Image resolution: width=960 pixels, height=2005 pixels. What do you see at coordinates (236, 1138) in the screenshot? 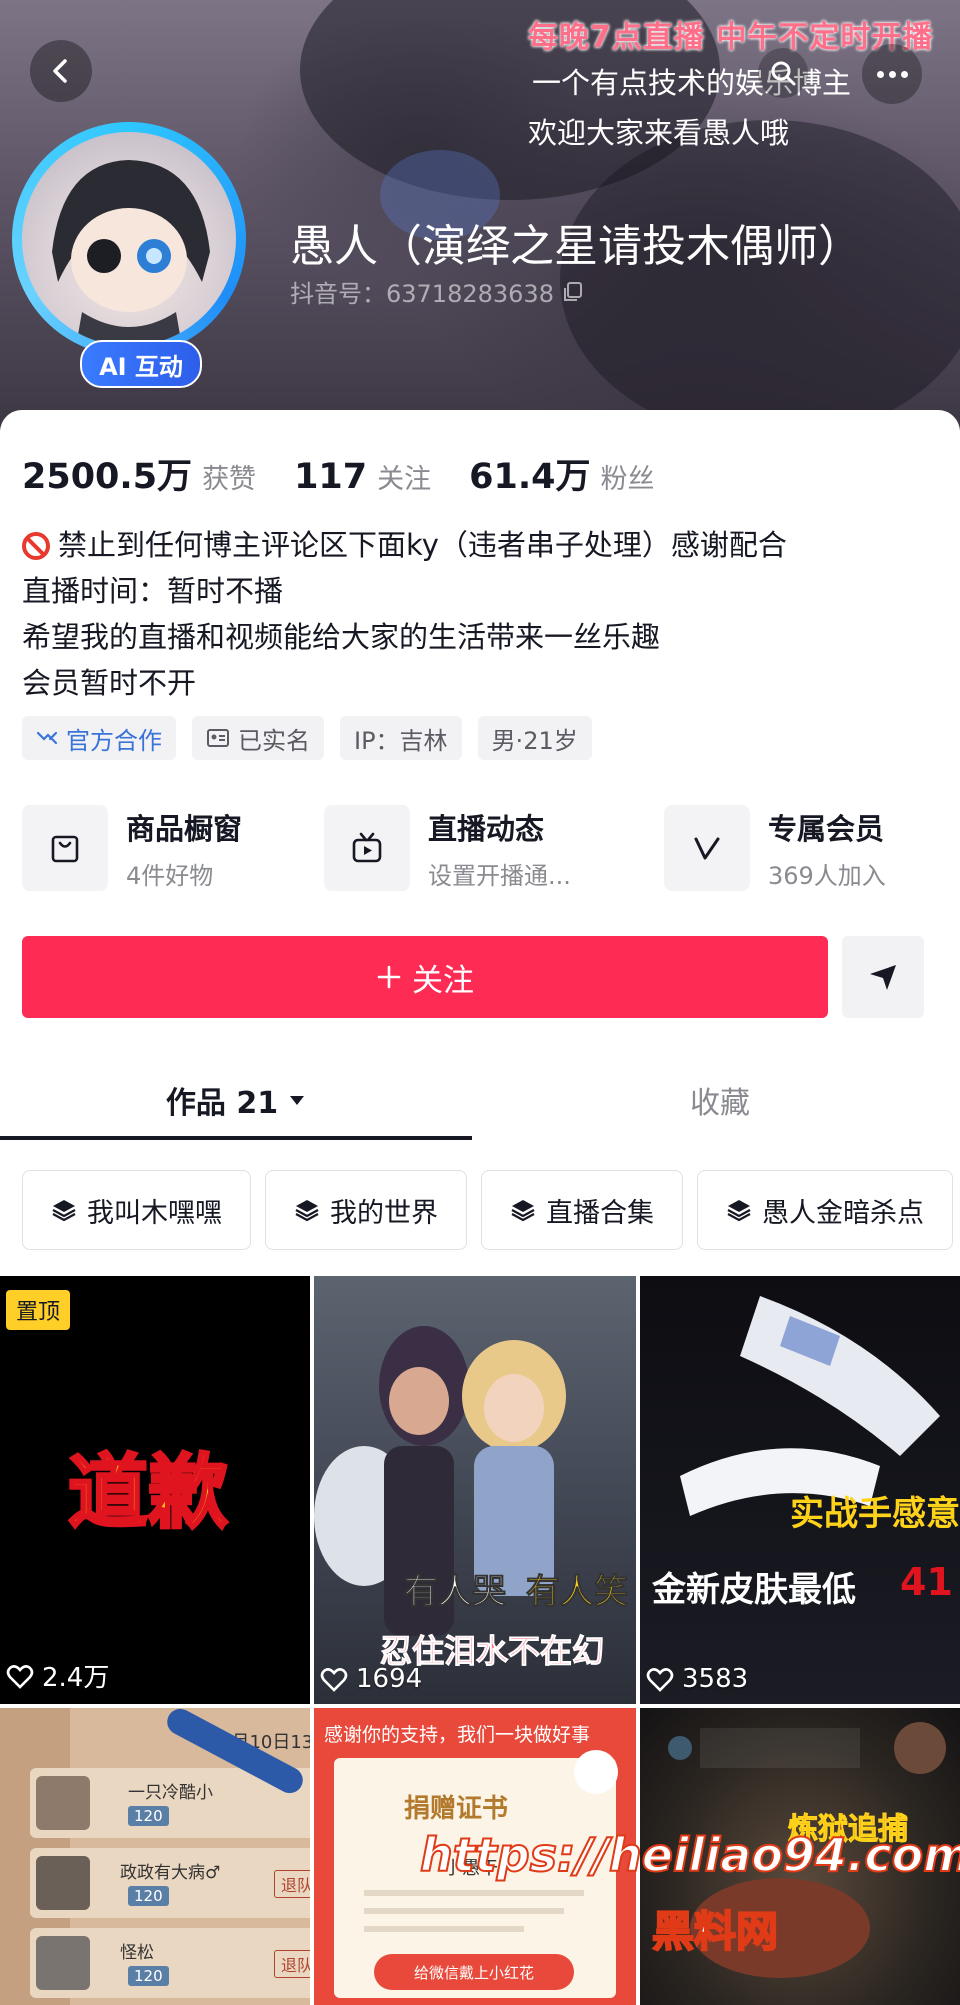
I see `tab-active-indicator` at bounding box center [236, 1138].